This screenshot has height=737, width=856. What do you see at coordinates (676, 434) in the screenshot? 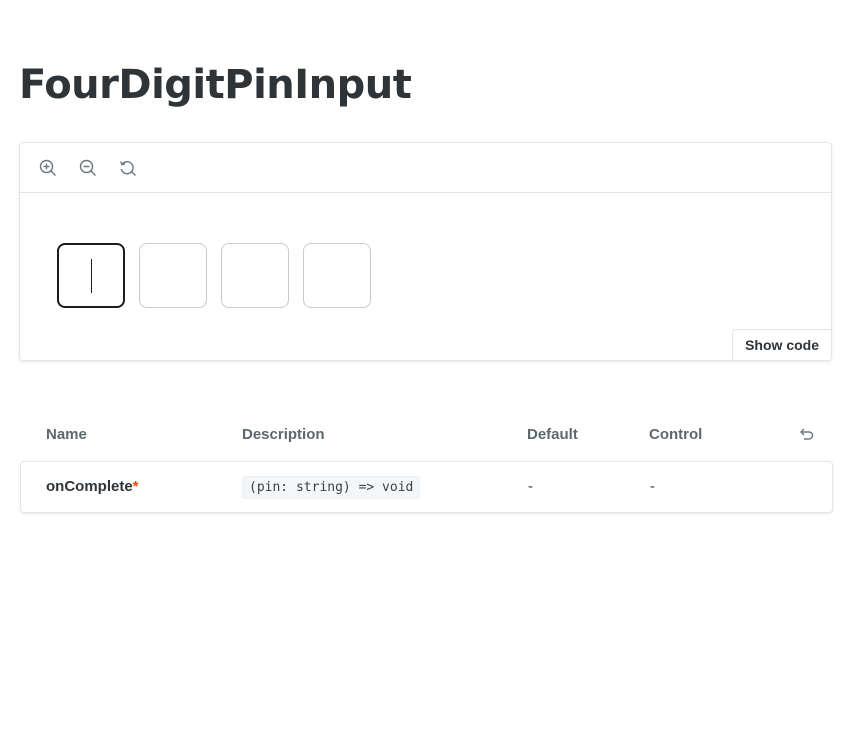
I see `column-control: Control` at bounding box center [676, 434].